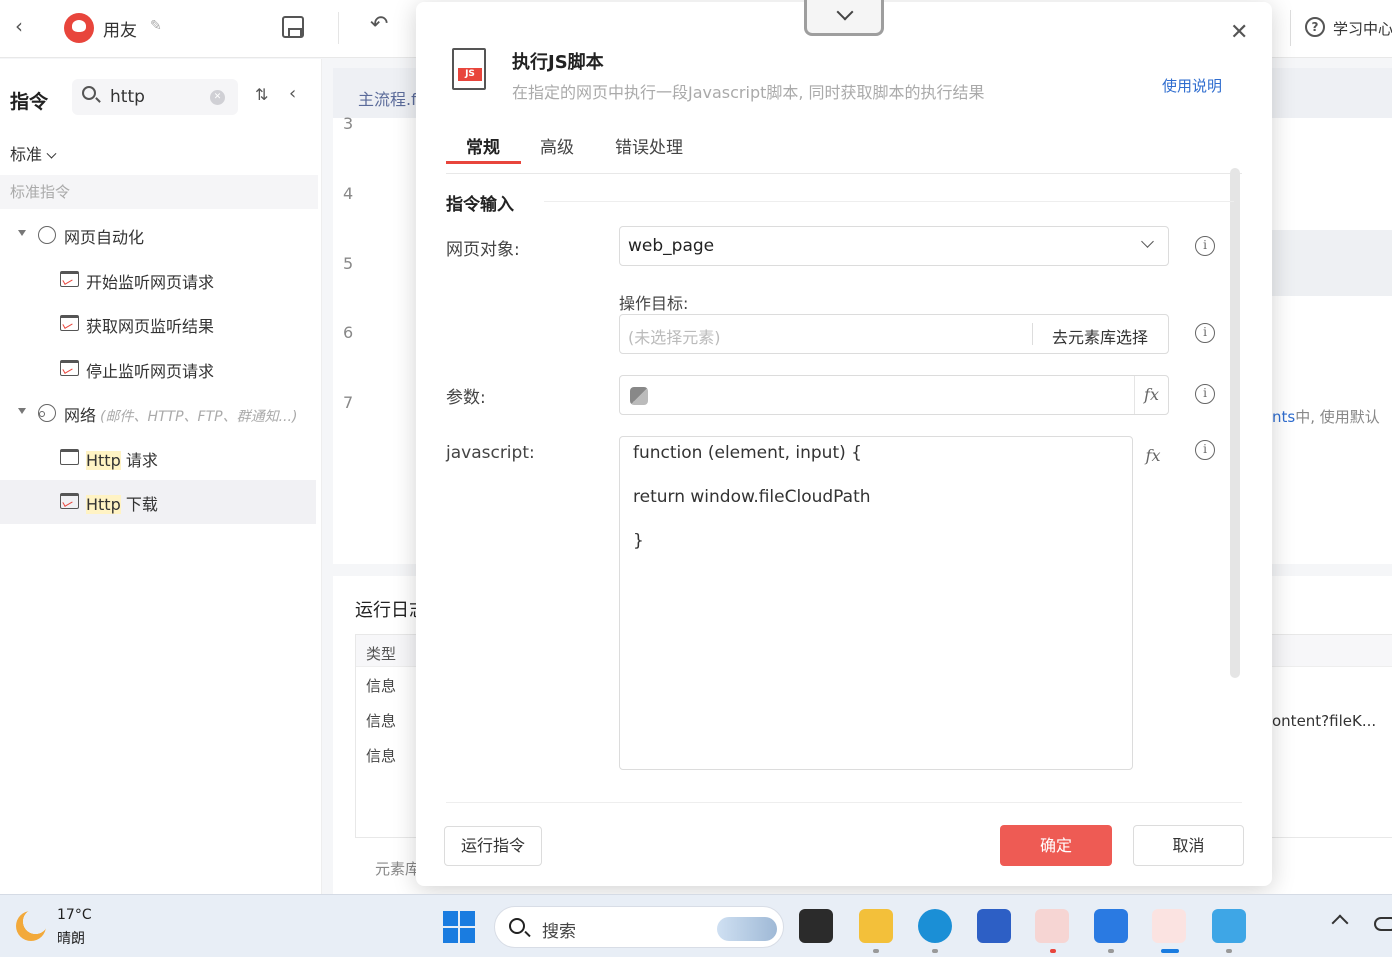 This screenshot has width=1392, height=957. What do you see at coordinates (379, 24) in the screenshot?
I see `undo-icon: ↶` at bounding box center [379, 24].